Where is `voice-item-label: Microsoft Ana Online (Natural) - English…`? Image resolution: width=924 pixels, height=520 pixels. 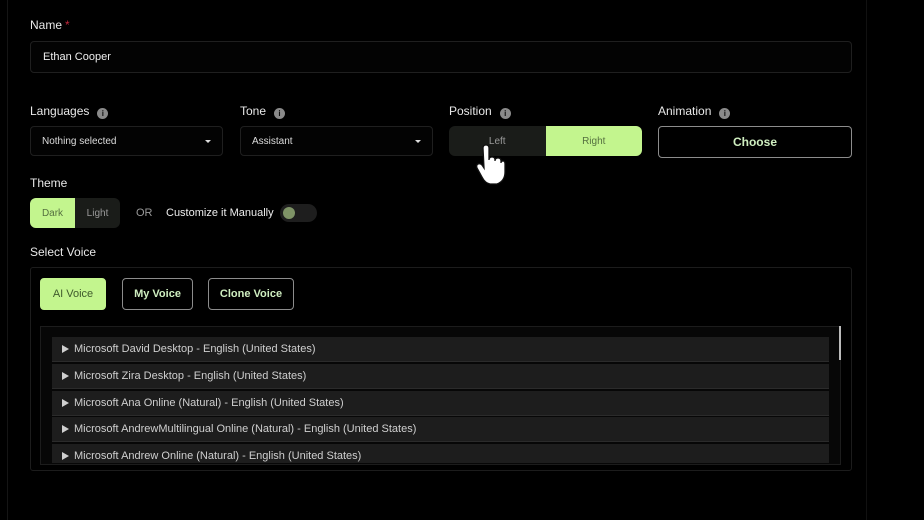 voice-item-label: Microsoft Ana Online (Natural) - English… is located at coordinates (209, 403).